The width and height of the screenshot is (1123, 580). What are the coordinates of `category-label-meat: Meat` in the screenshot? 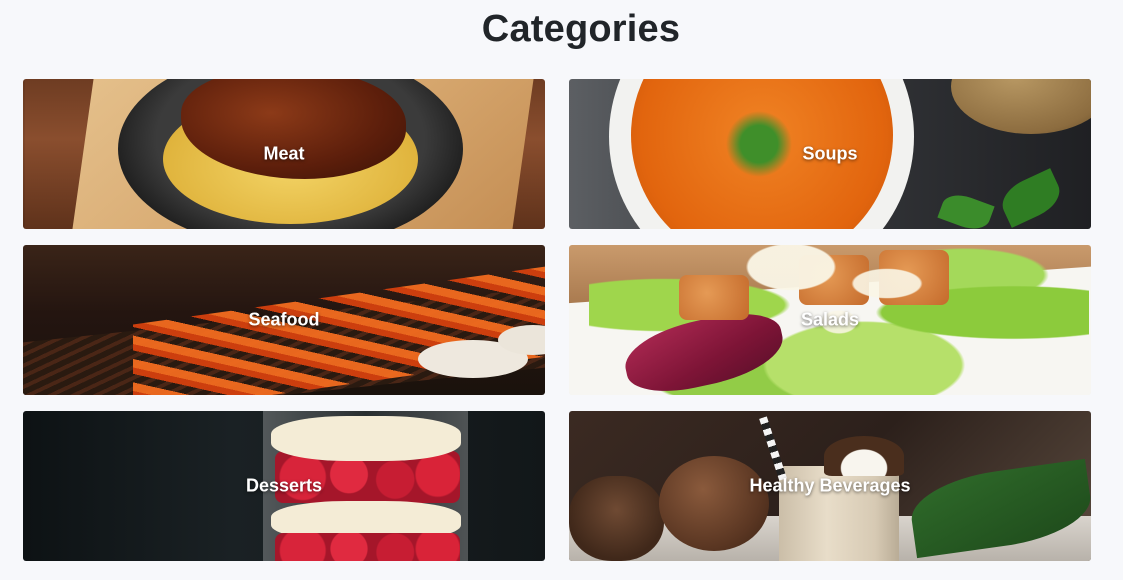 It's located at (284, 153).